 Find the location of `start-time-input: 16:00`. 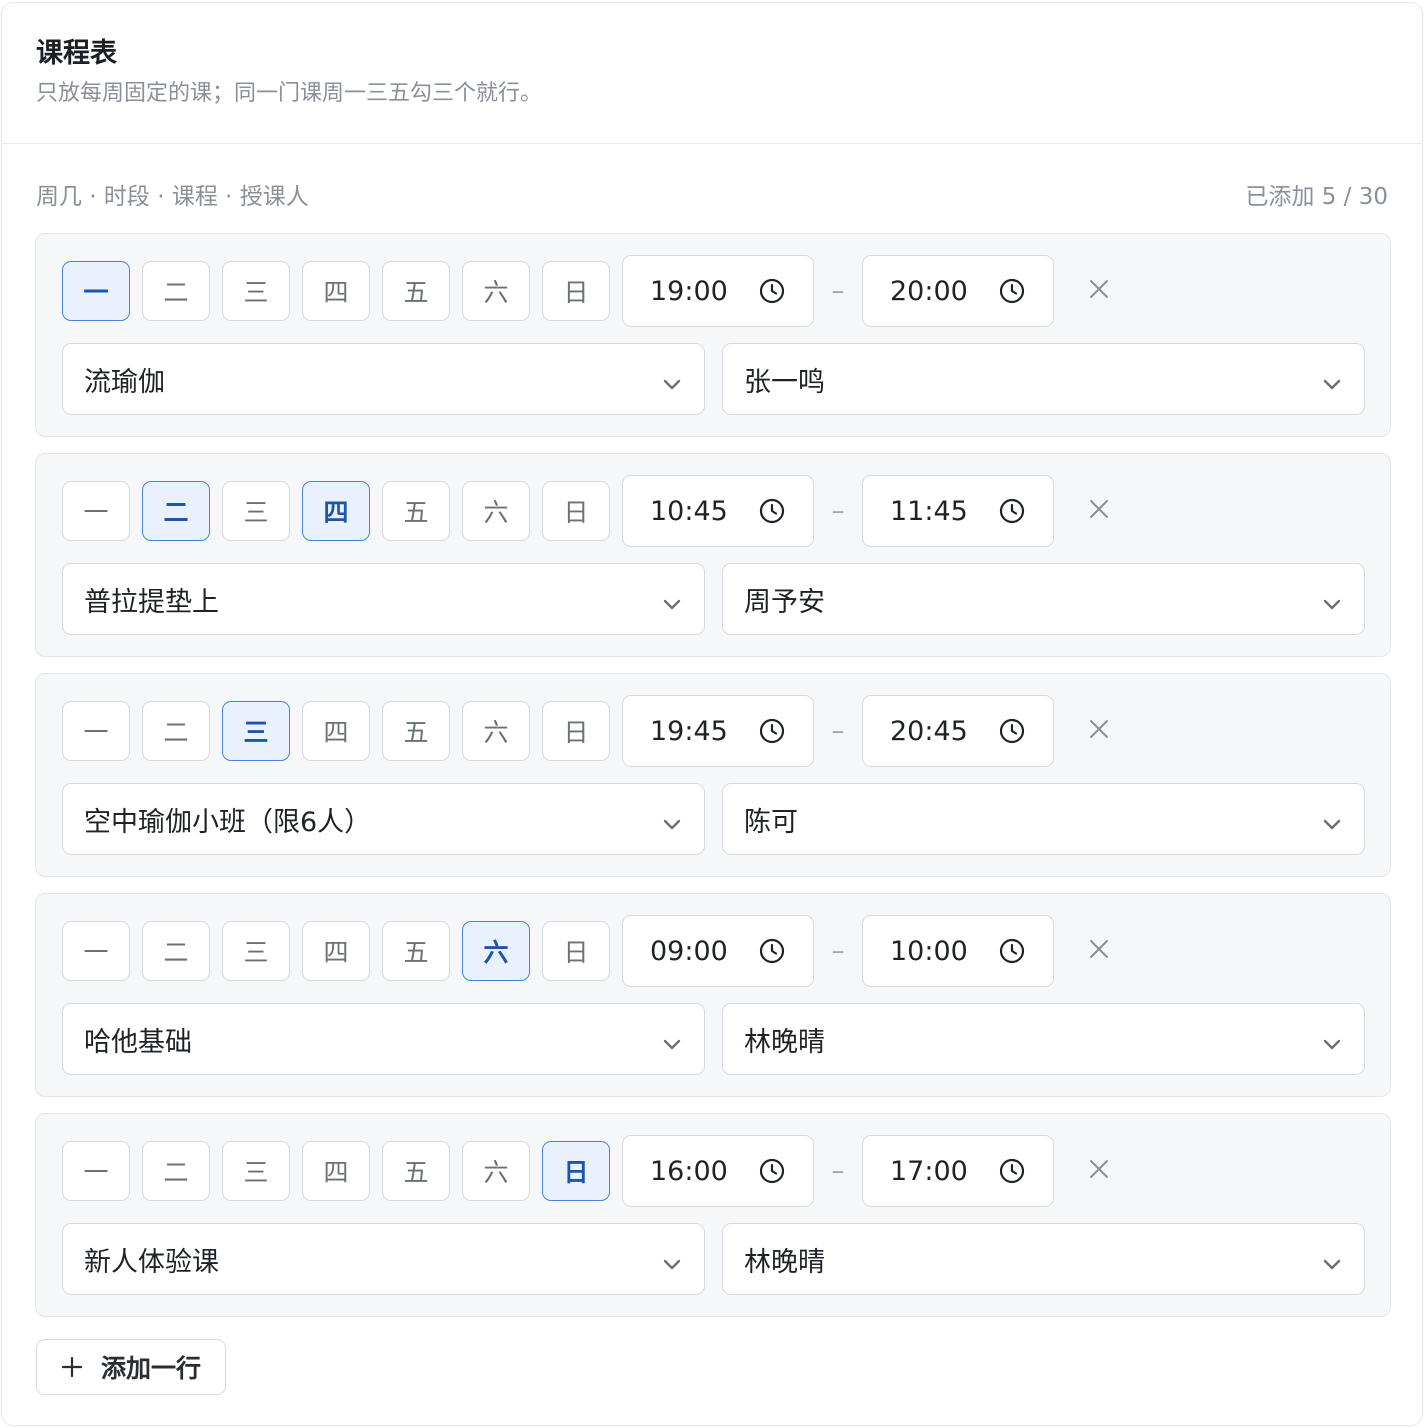

start-time-input: 16:00 is located at coordinates (718, 1171).